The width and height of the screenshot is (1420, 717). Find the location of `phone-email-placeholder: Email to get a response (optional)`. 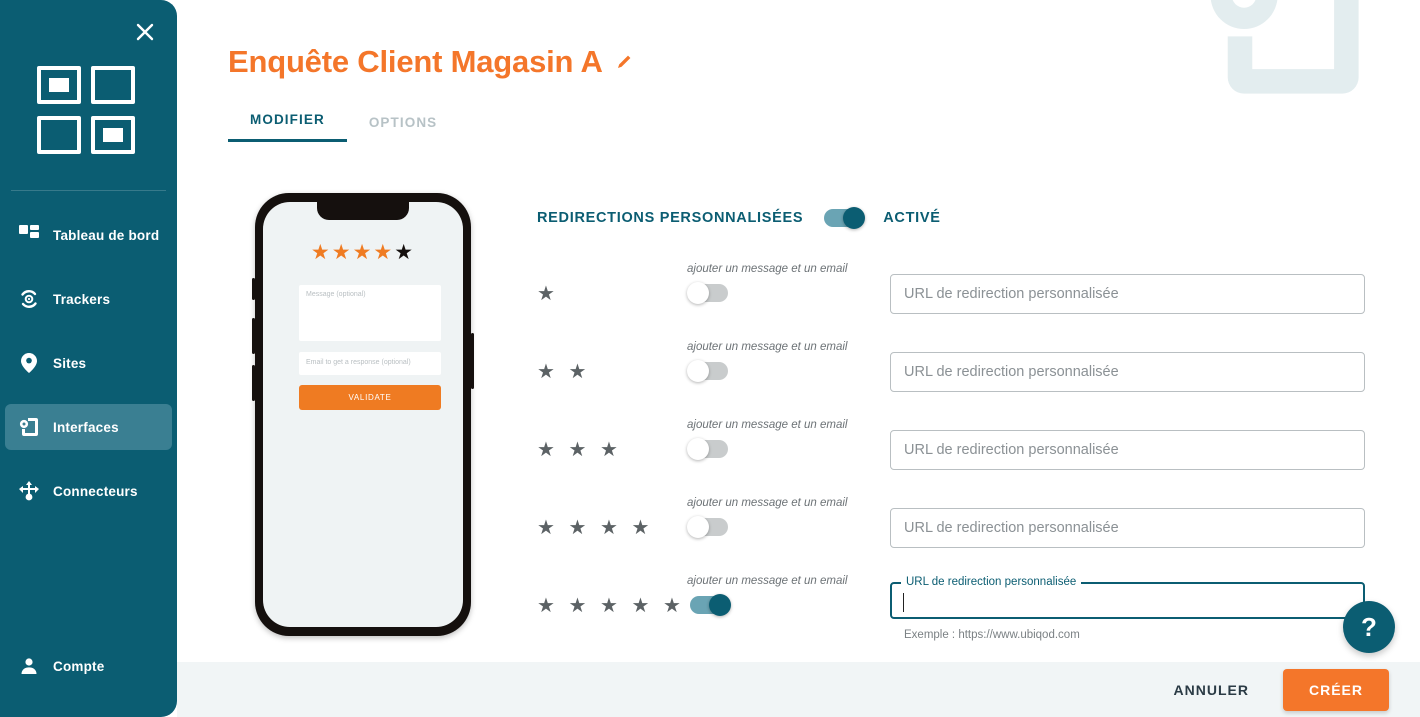

phone-email-placeholder: Email to get a response (optional) is located at coordinates (358, 362).